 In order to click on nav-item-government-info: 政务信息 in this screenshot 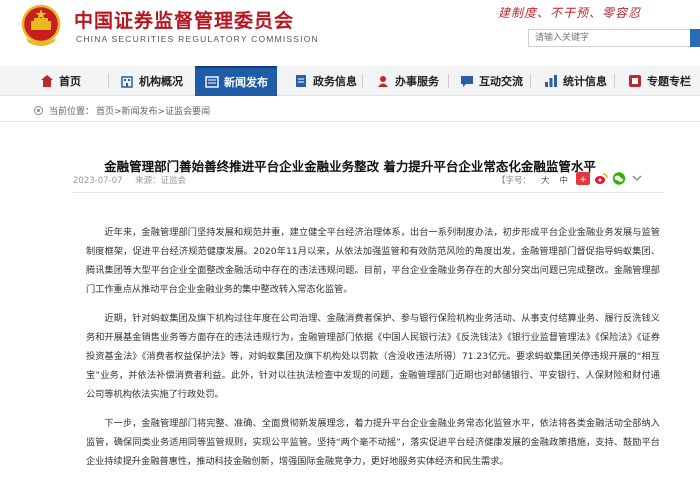, I will do `click(325, 81)`.